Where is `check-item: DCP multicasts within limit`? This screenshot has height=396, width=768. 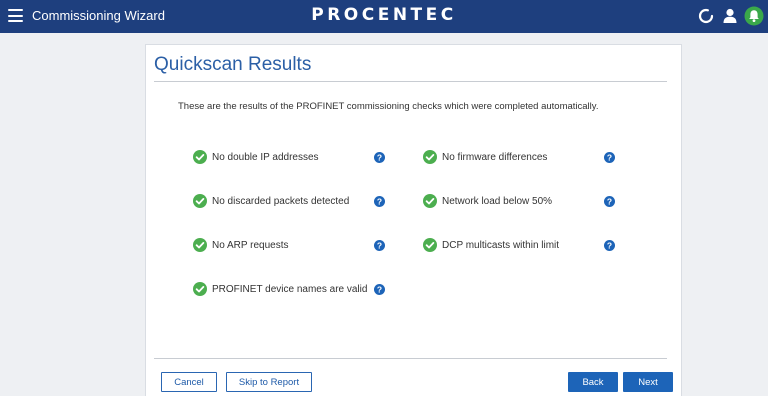
check-item: DCP multicasts within limit is located at coordinates (491, 245).